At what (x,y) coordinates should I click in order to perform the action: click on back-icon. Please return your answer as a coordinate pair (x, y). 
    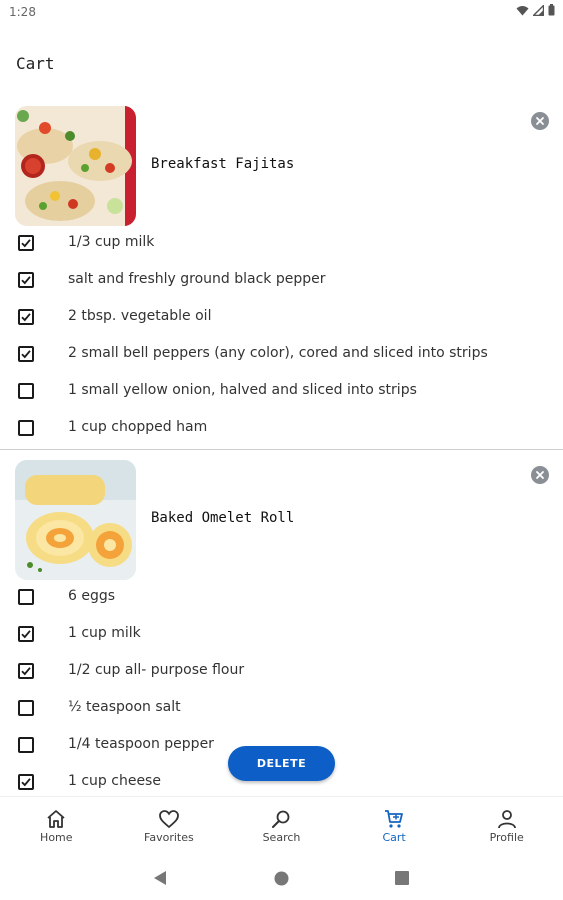
    Looking at the image, I should click on (160, 878).